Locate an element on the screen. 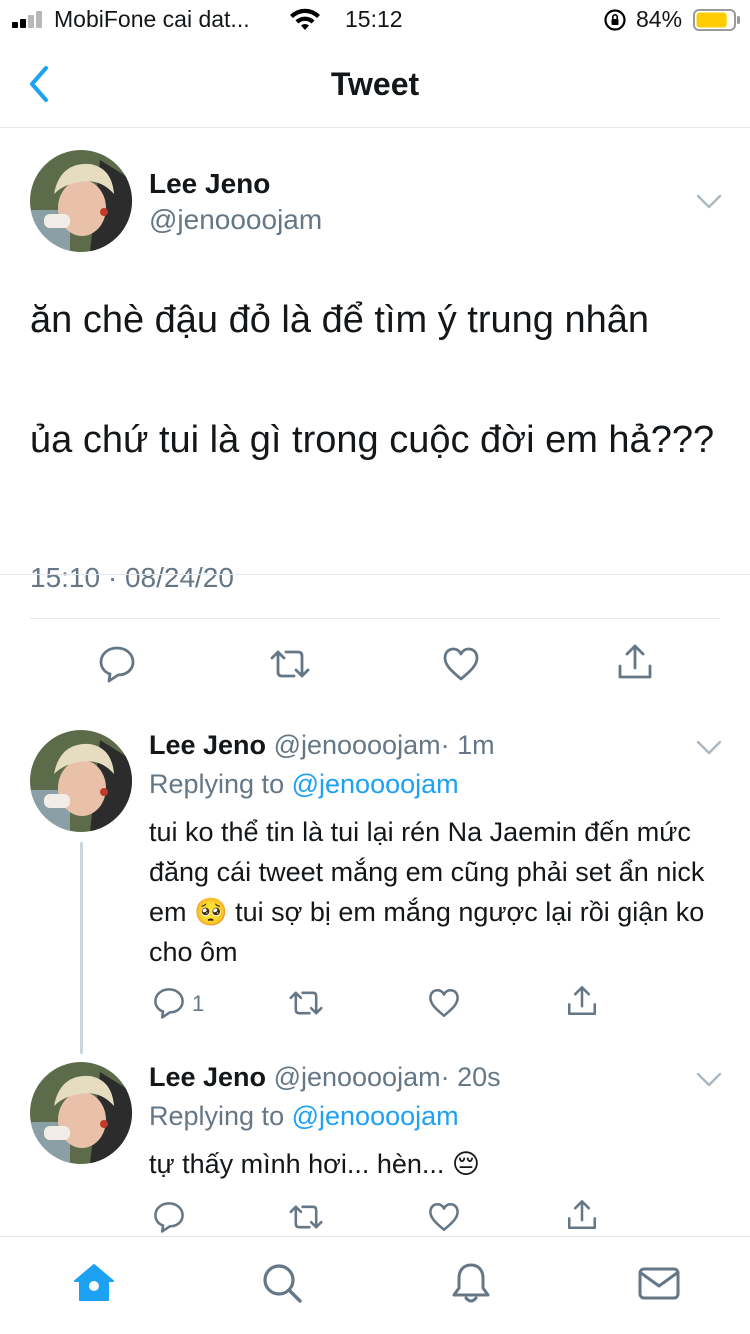 This screenshot has width=750, height=1334. home-icon is located at coordinates (94, 1283).